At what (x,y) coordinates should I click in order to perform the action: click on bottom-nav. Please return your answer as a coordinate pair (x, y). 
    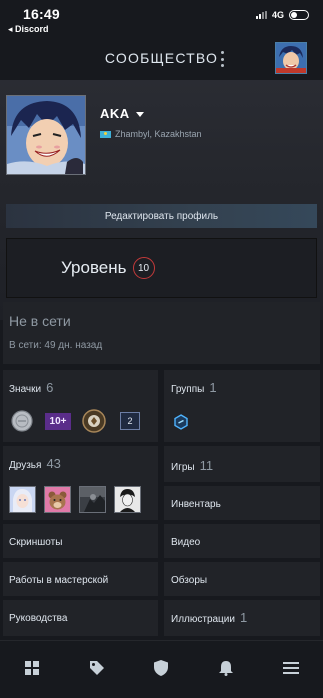
    Looking at the image, I should click on (161, 669).